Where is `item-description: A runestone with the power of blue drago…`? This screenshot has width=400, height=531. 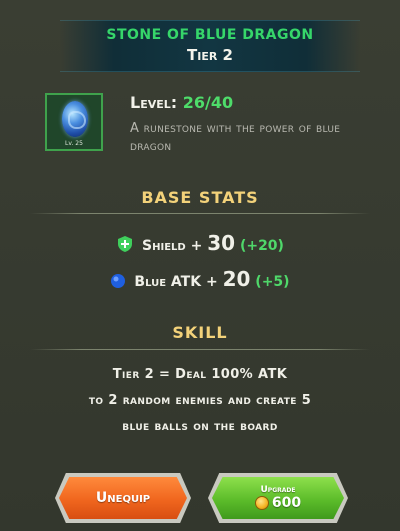 item-description: A runestone with the power of blue drago… is located at coordinates (235, 137).